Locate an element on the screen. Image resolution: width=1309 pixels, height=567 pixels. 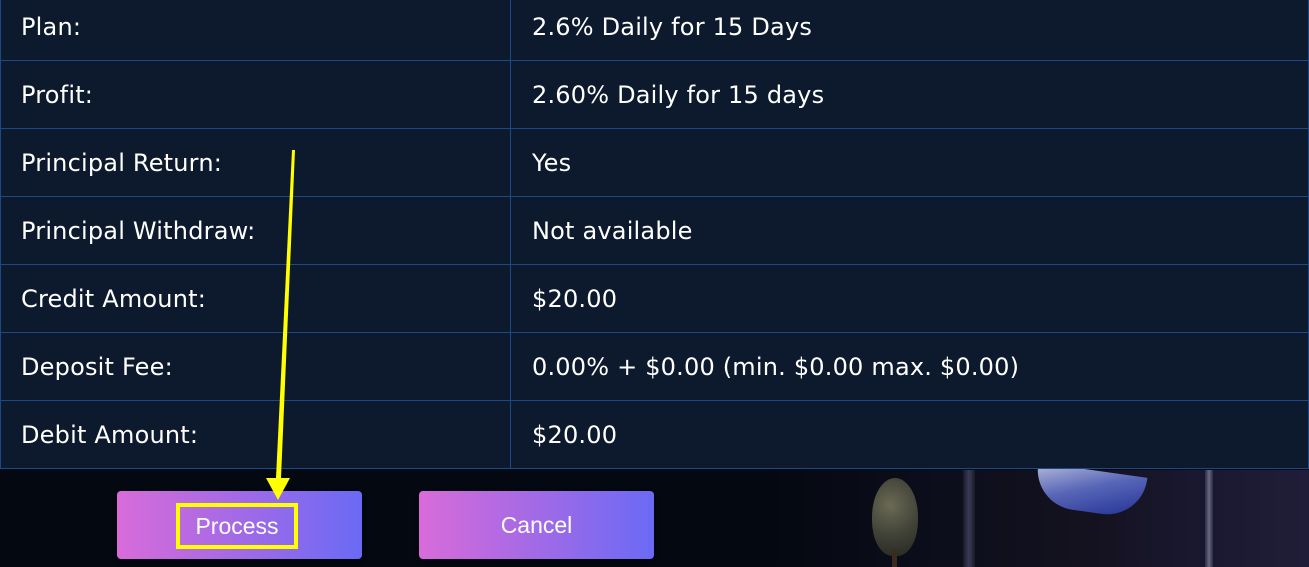
table-row: Profit: 2.60% Daily for 15 days is located at coordinates (654, 94).